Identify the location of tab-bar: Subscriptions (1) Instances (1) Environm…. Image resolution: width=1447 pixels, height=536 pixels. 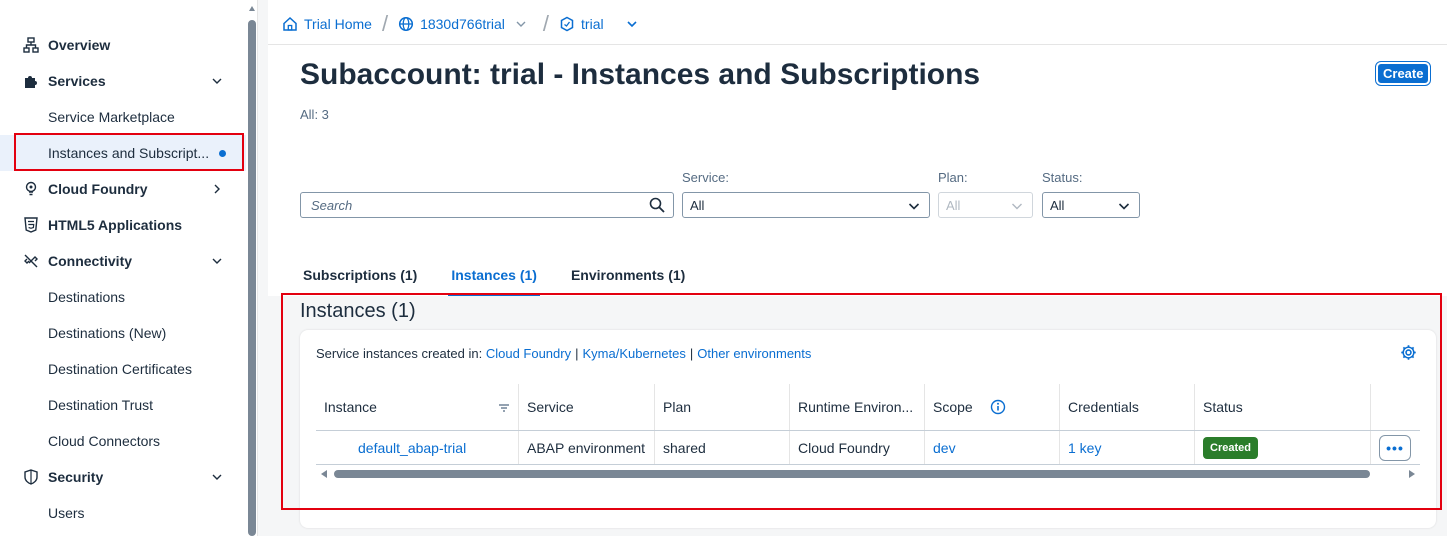
(508, 277).